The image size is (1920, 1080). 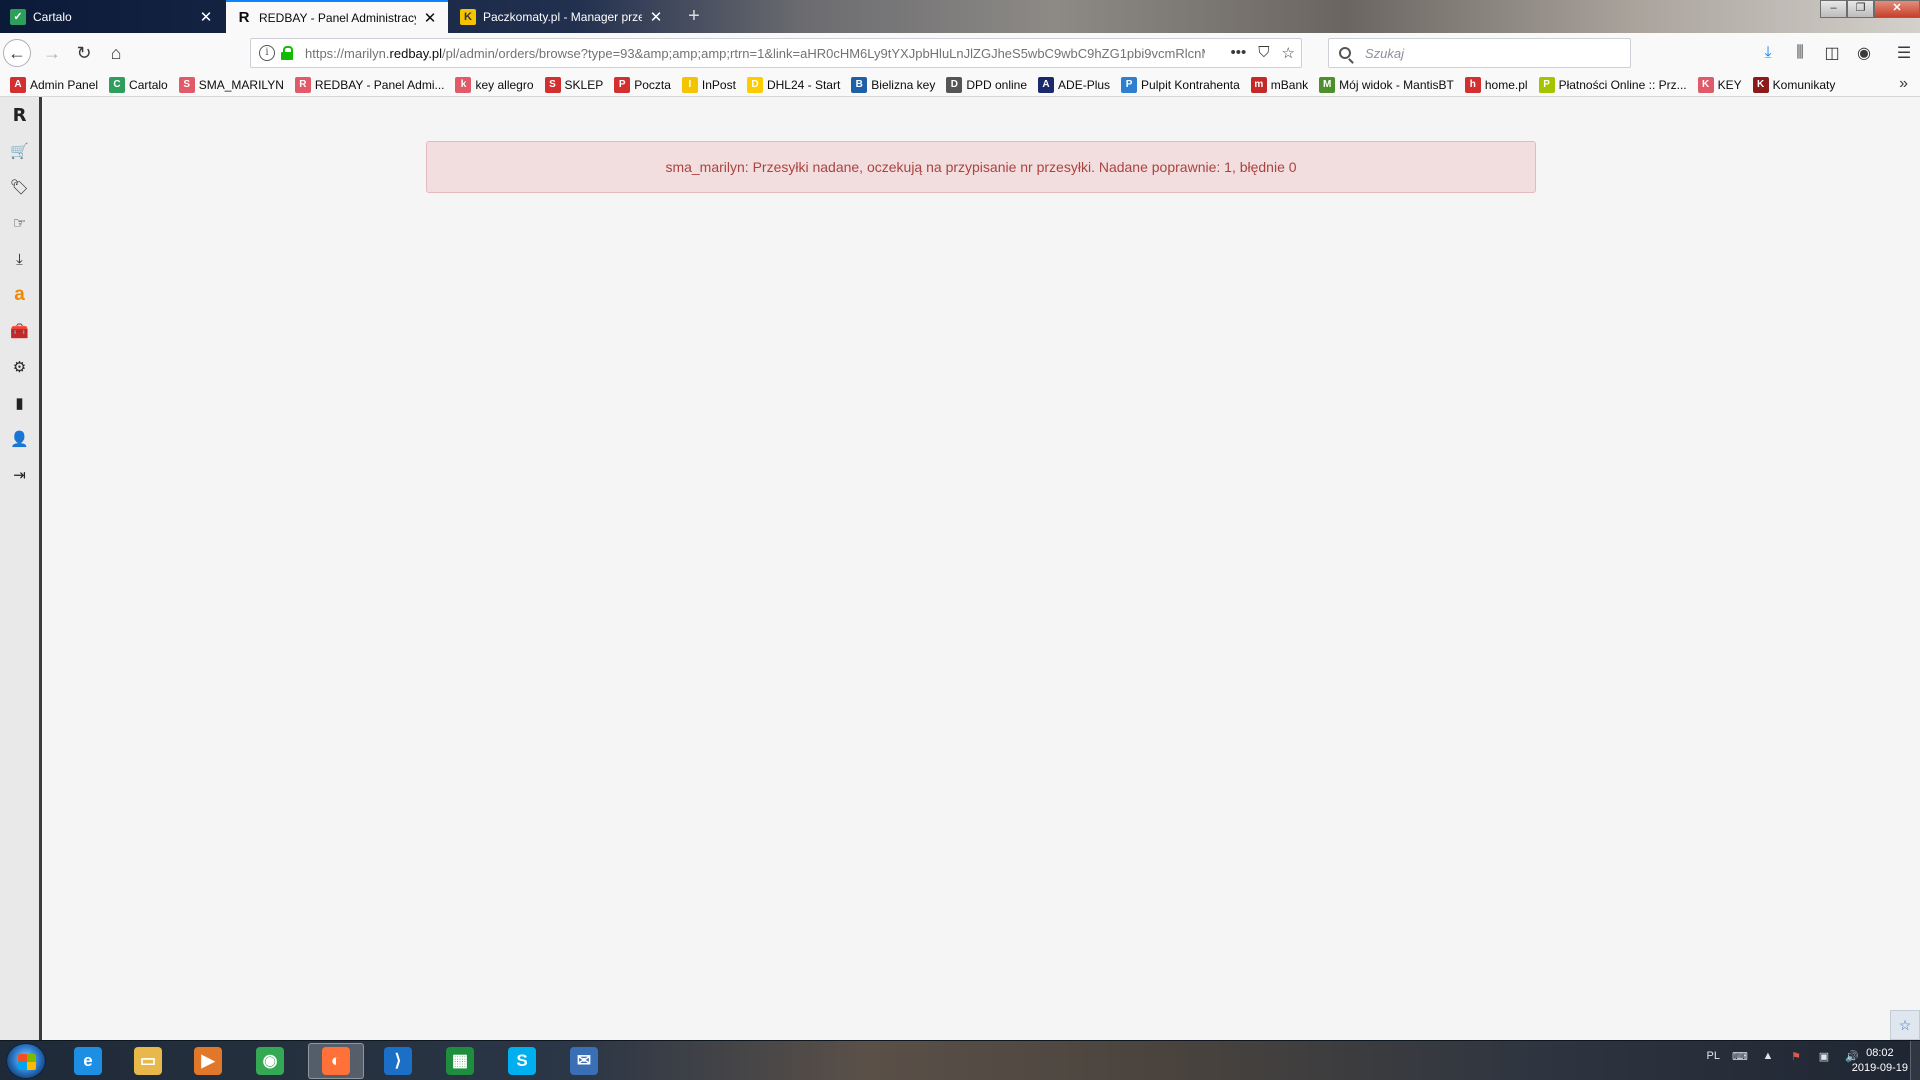 I want to click on taskbar-app-firefox: ◐, so click(x=336, y=1061).